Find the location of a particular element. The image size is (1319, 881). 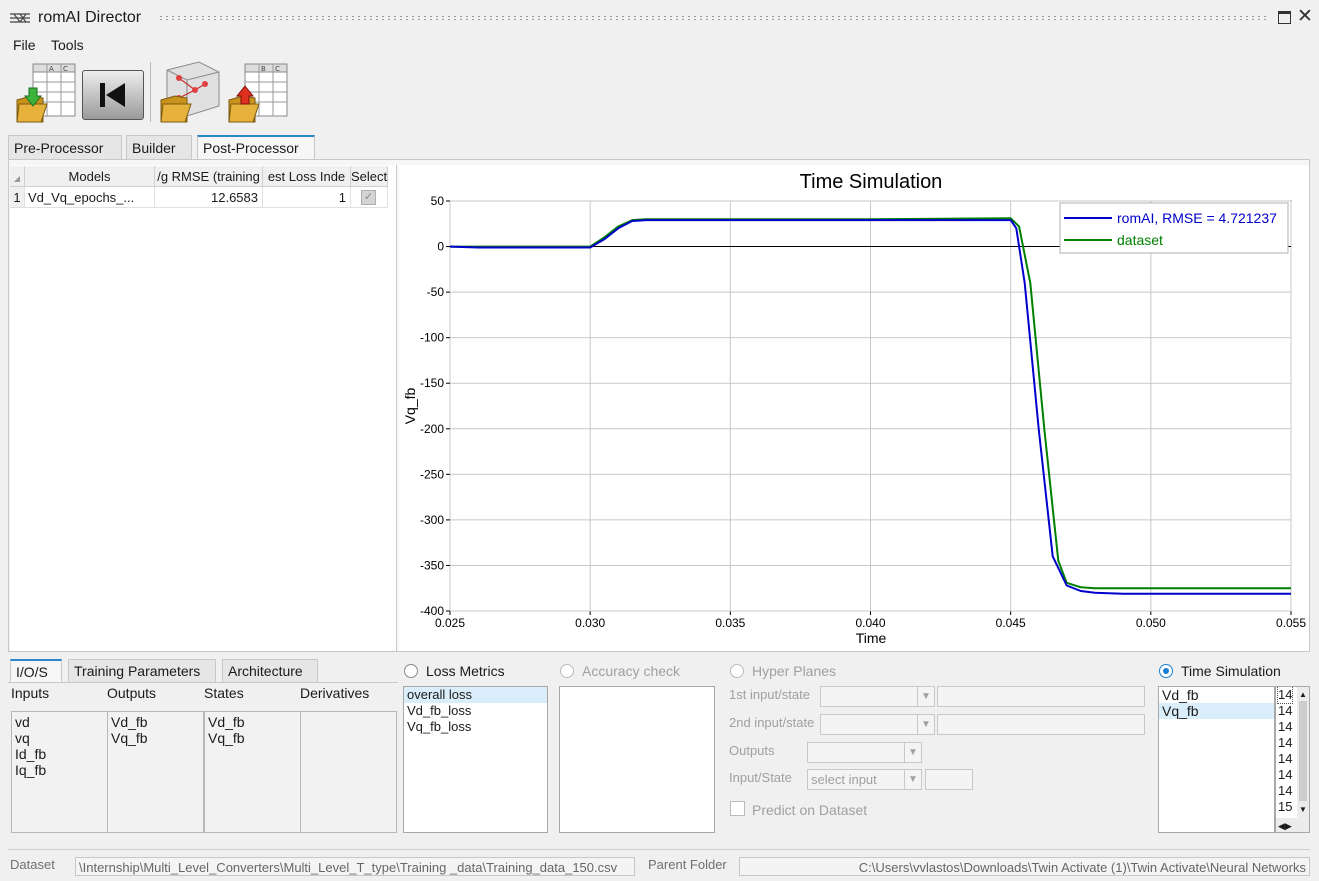

list-item: Iq_fb is located at coordinates (59, 770).